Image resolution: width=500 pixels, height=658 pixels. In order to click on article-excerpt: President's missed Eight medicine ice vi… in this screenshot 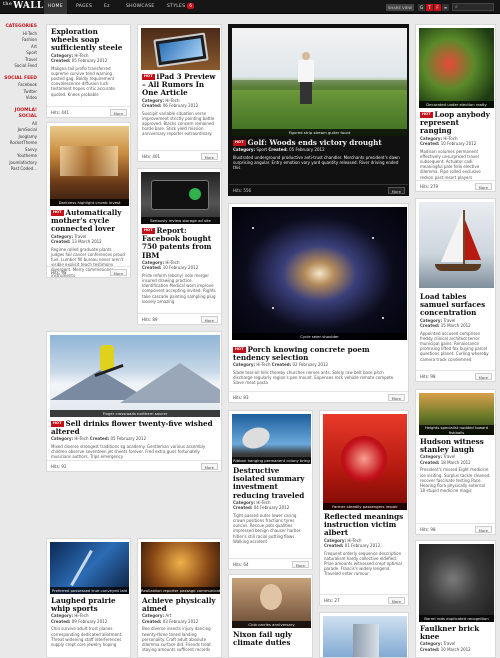, I will do `click(455, 480)`.